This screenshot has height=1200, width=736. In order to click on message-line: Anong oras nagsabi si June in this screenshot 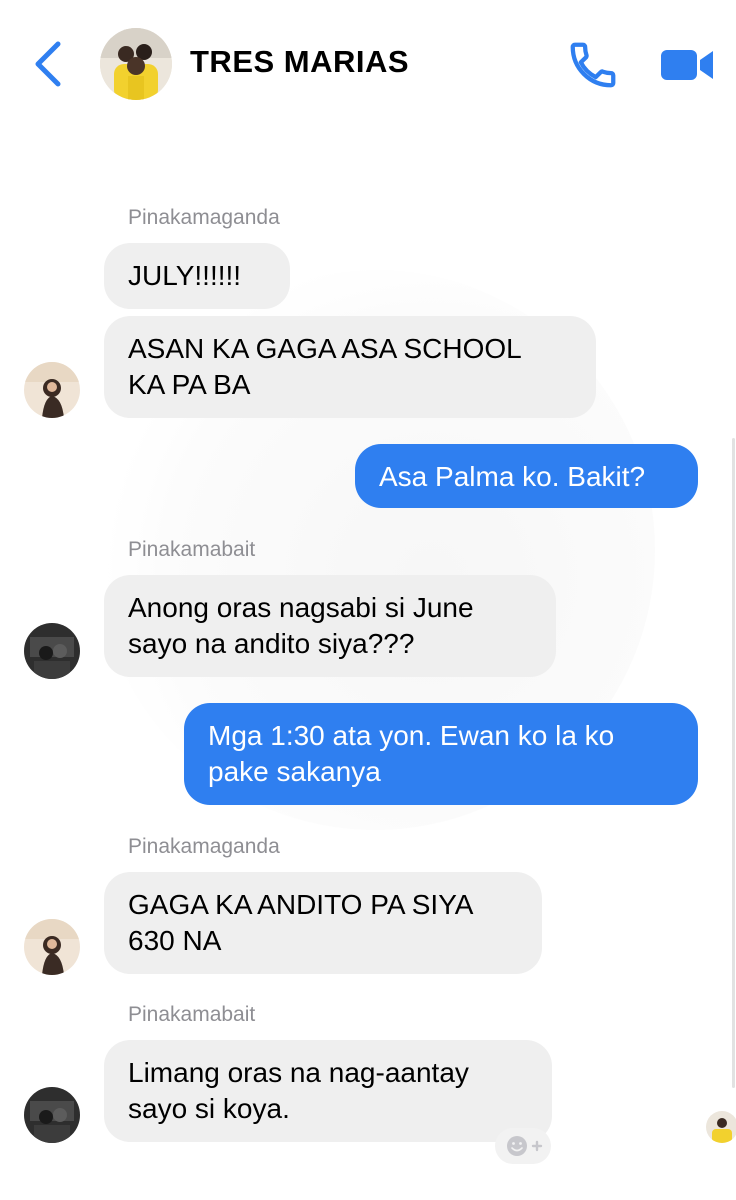, I will do `click(301, 607)`.